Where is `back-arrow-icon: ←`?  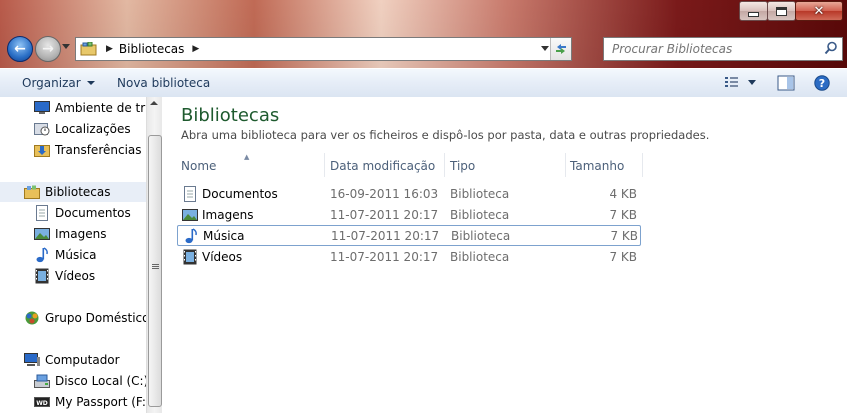
back-arrow-icon: ← is located at coordinates (20, 49).